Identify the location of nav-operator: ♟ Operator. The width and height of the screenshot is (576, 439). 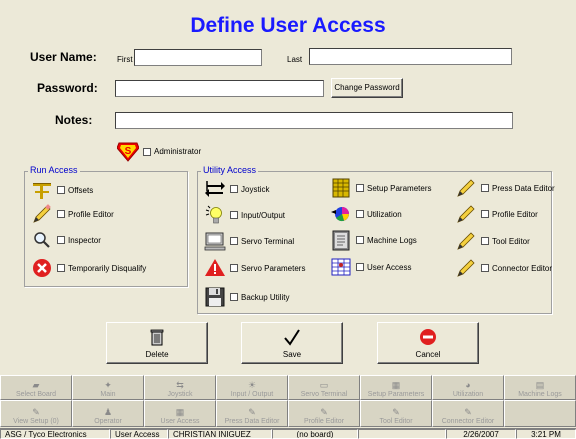
(108, 413).